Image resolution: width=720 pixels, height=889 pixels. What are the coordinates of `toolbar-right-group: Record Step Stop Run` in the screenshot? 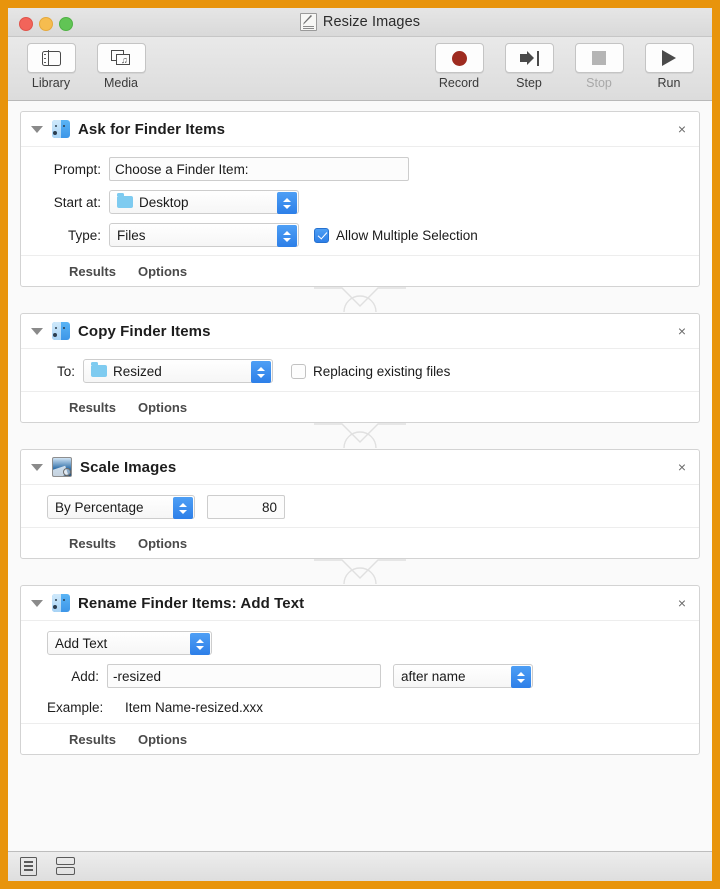 It's located at (564, 66).